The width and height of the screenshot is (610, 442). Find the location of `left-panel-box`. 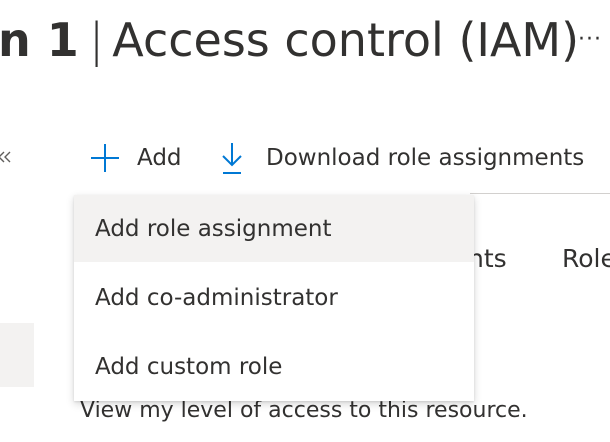

left-panel-box is located at coordinates (17, 355).